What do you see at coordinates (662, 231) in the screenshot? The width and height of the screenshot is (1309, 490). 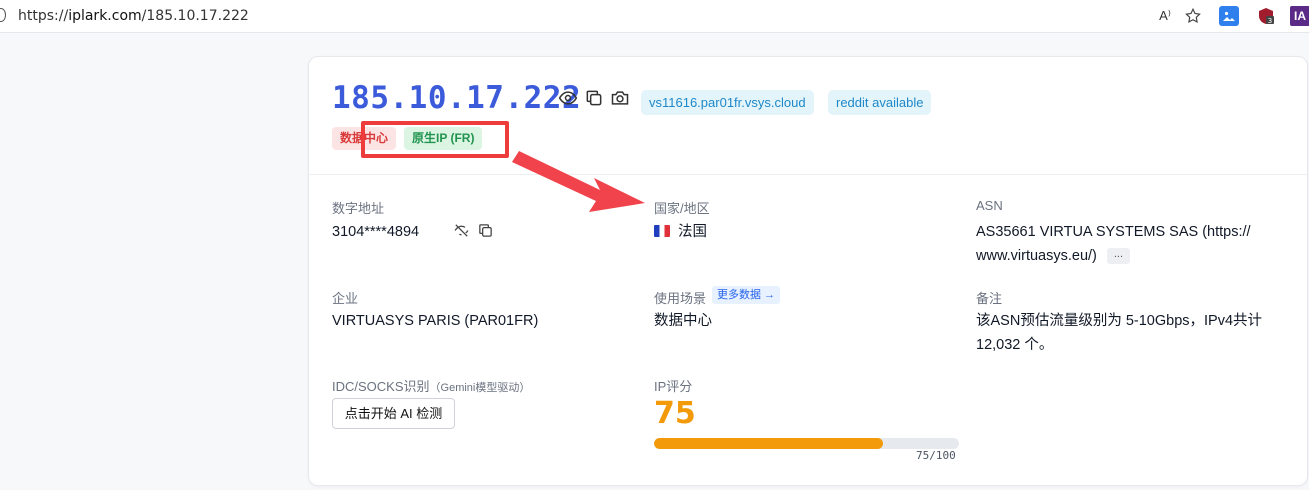 I see `france-flag-icon` at bounding box center [662, 231].